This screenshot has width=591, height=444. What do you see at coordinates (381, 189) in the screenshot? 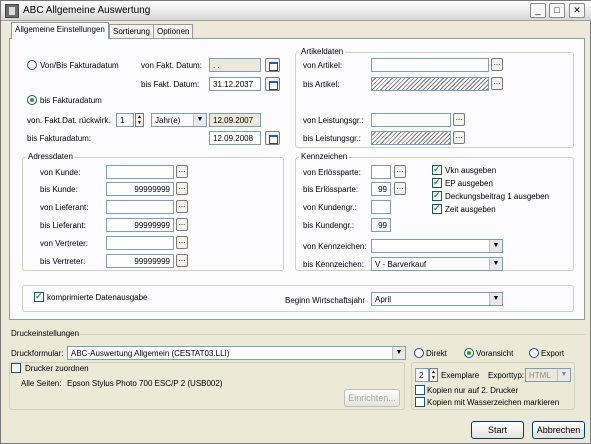
I see `bis-erloessparte-field: 99` at bounding box center [381, 189].